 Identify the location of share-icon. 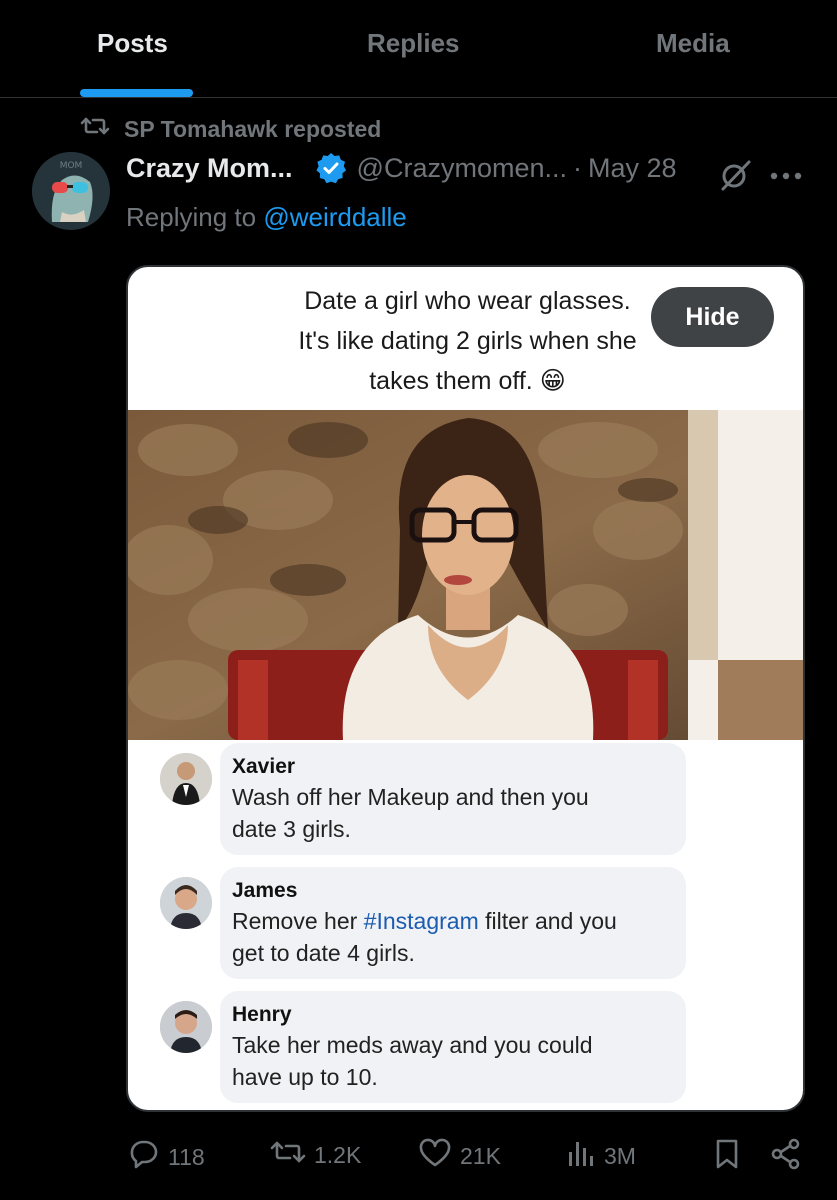
(790, 1157).